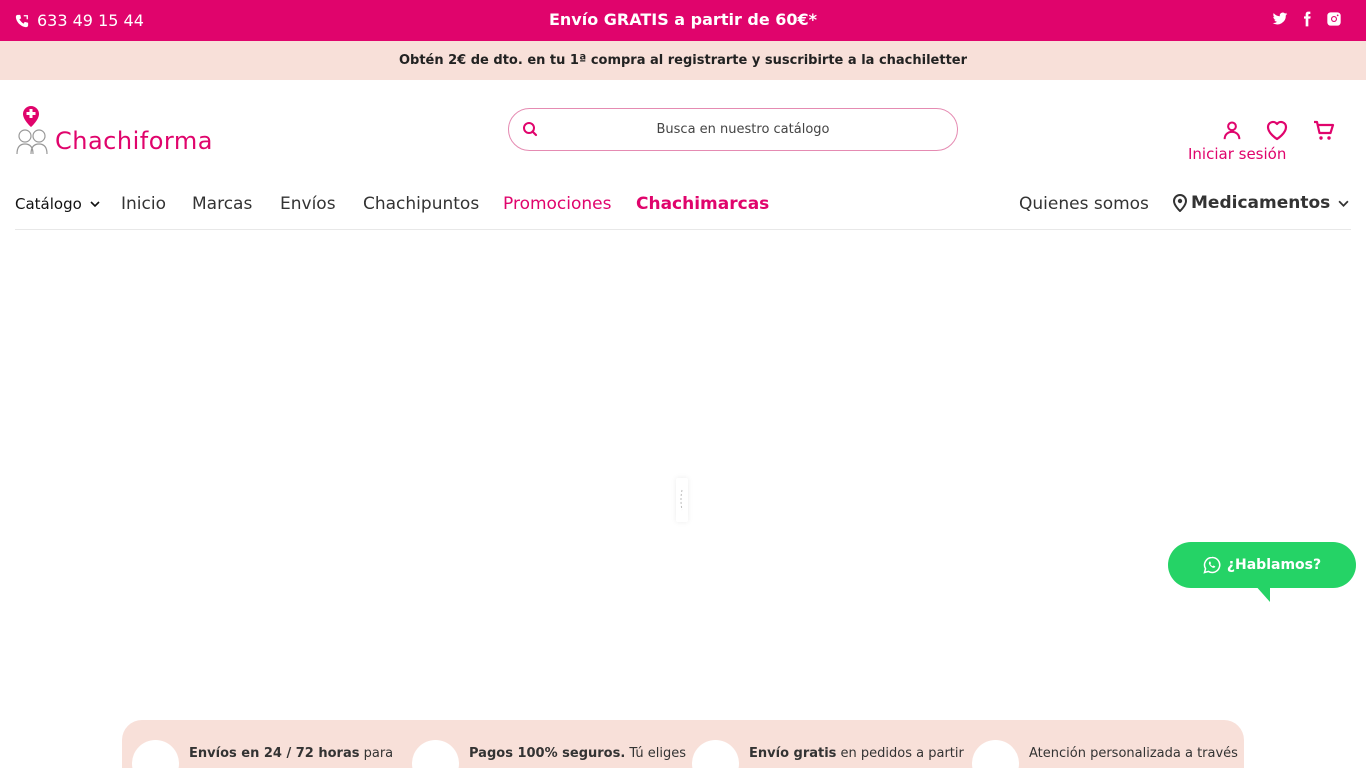 Image resolution: width=1366 pixels, height=768 pixels. I want to click on nav-item-inicio: Inicio, so click(143, 204).